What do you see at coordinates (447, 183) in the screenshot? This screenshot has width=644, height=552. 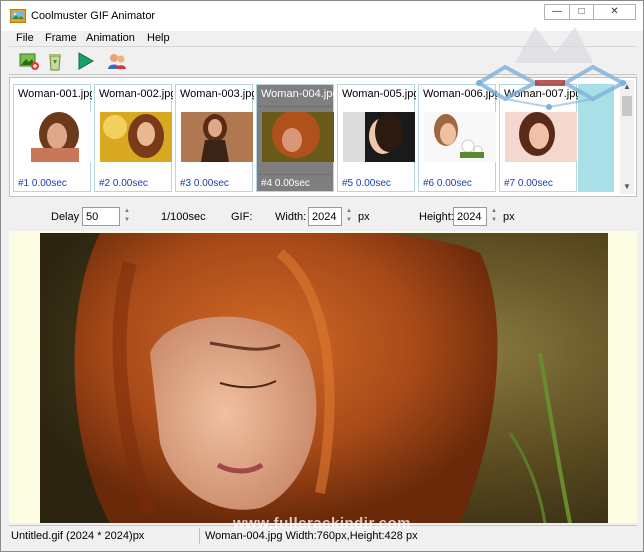 I see `frame-info: #6 0.00sec` at bounding box center [447, 183].